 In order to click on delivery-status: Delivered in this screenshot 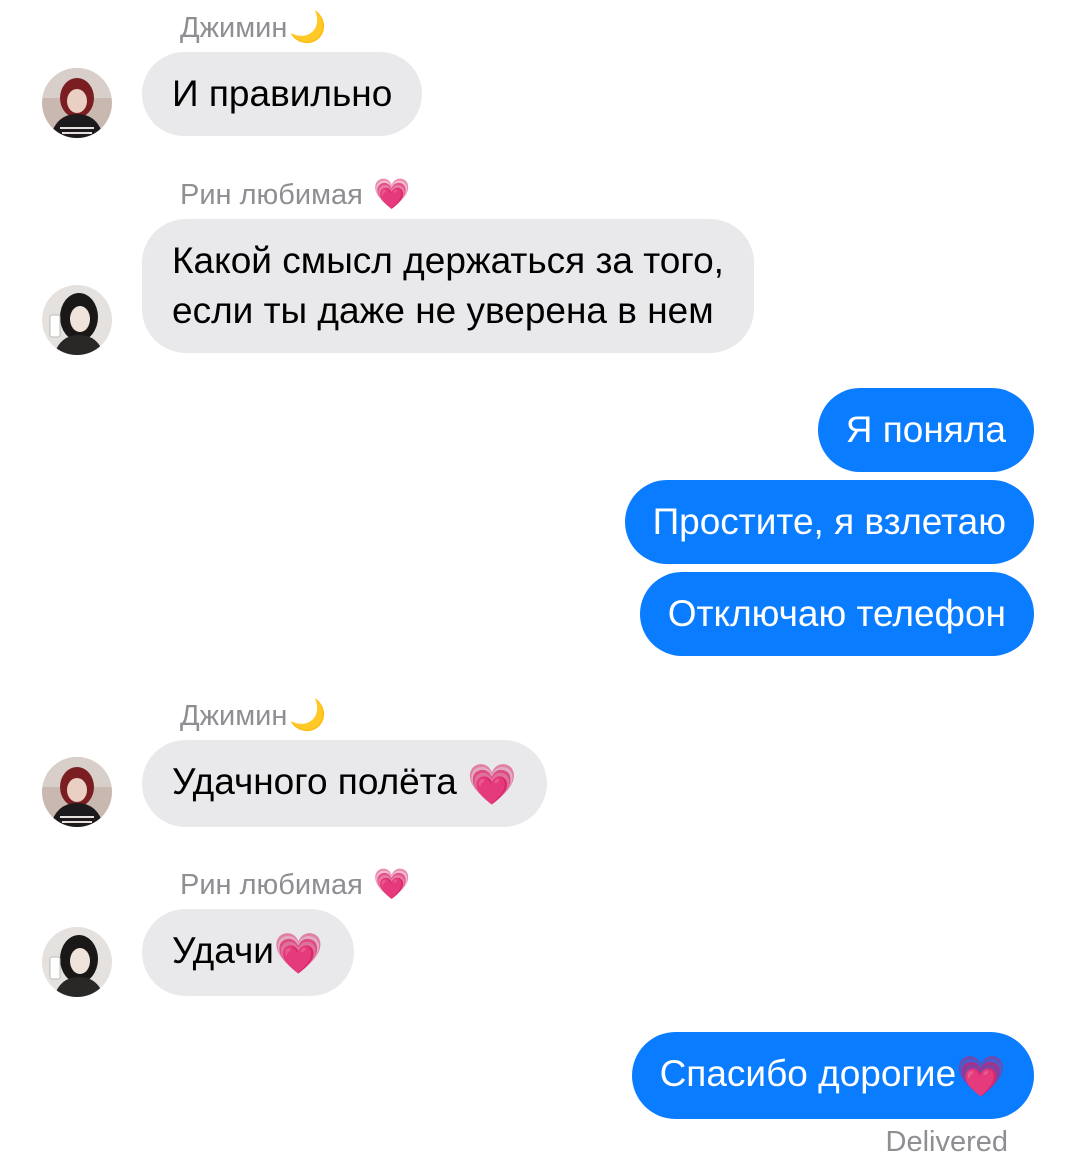, I will do `click(947, 1142)`.